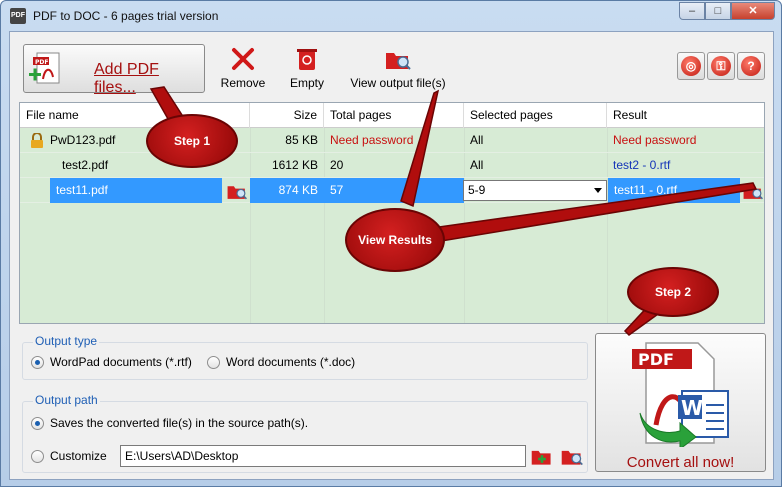 Image resolution: width=782 pixels, height=487 pixels. I want to click on step2-callout: Step 2, so click(673, 292).